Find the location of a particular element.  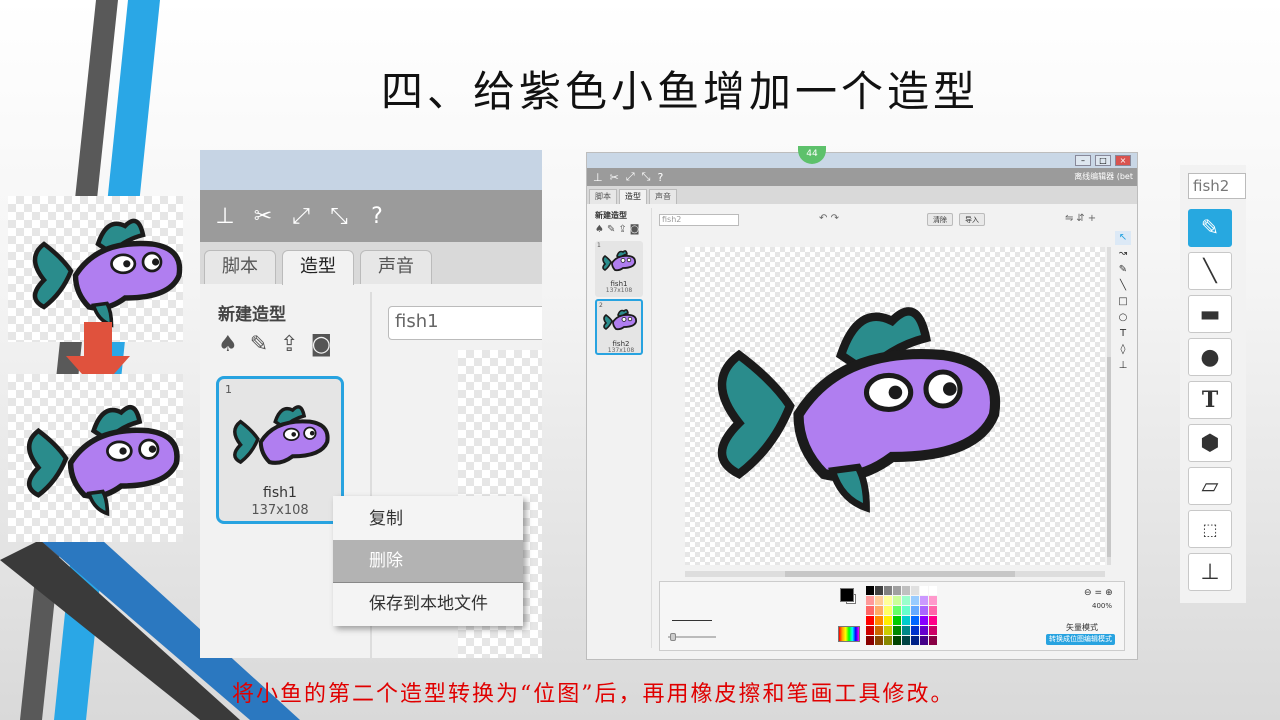

costume-name-input: fish1 is located at coordinates (465, 323).